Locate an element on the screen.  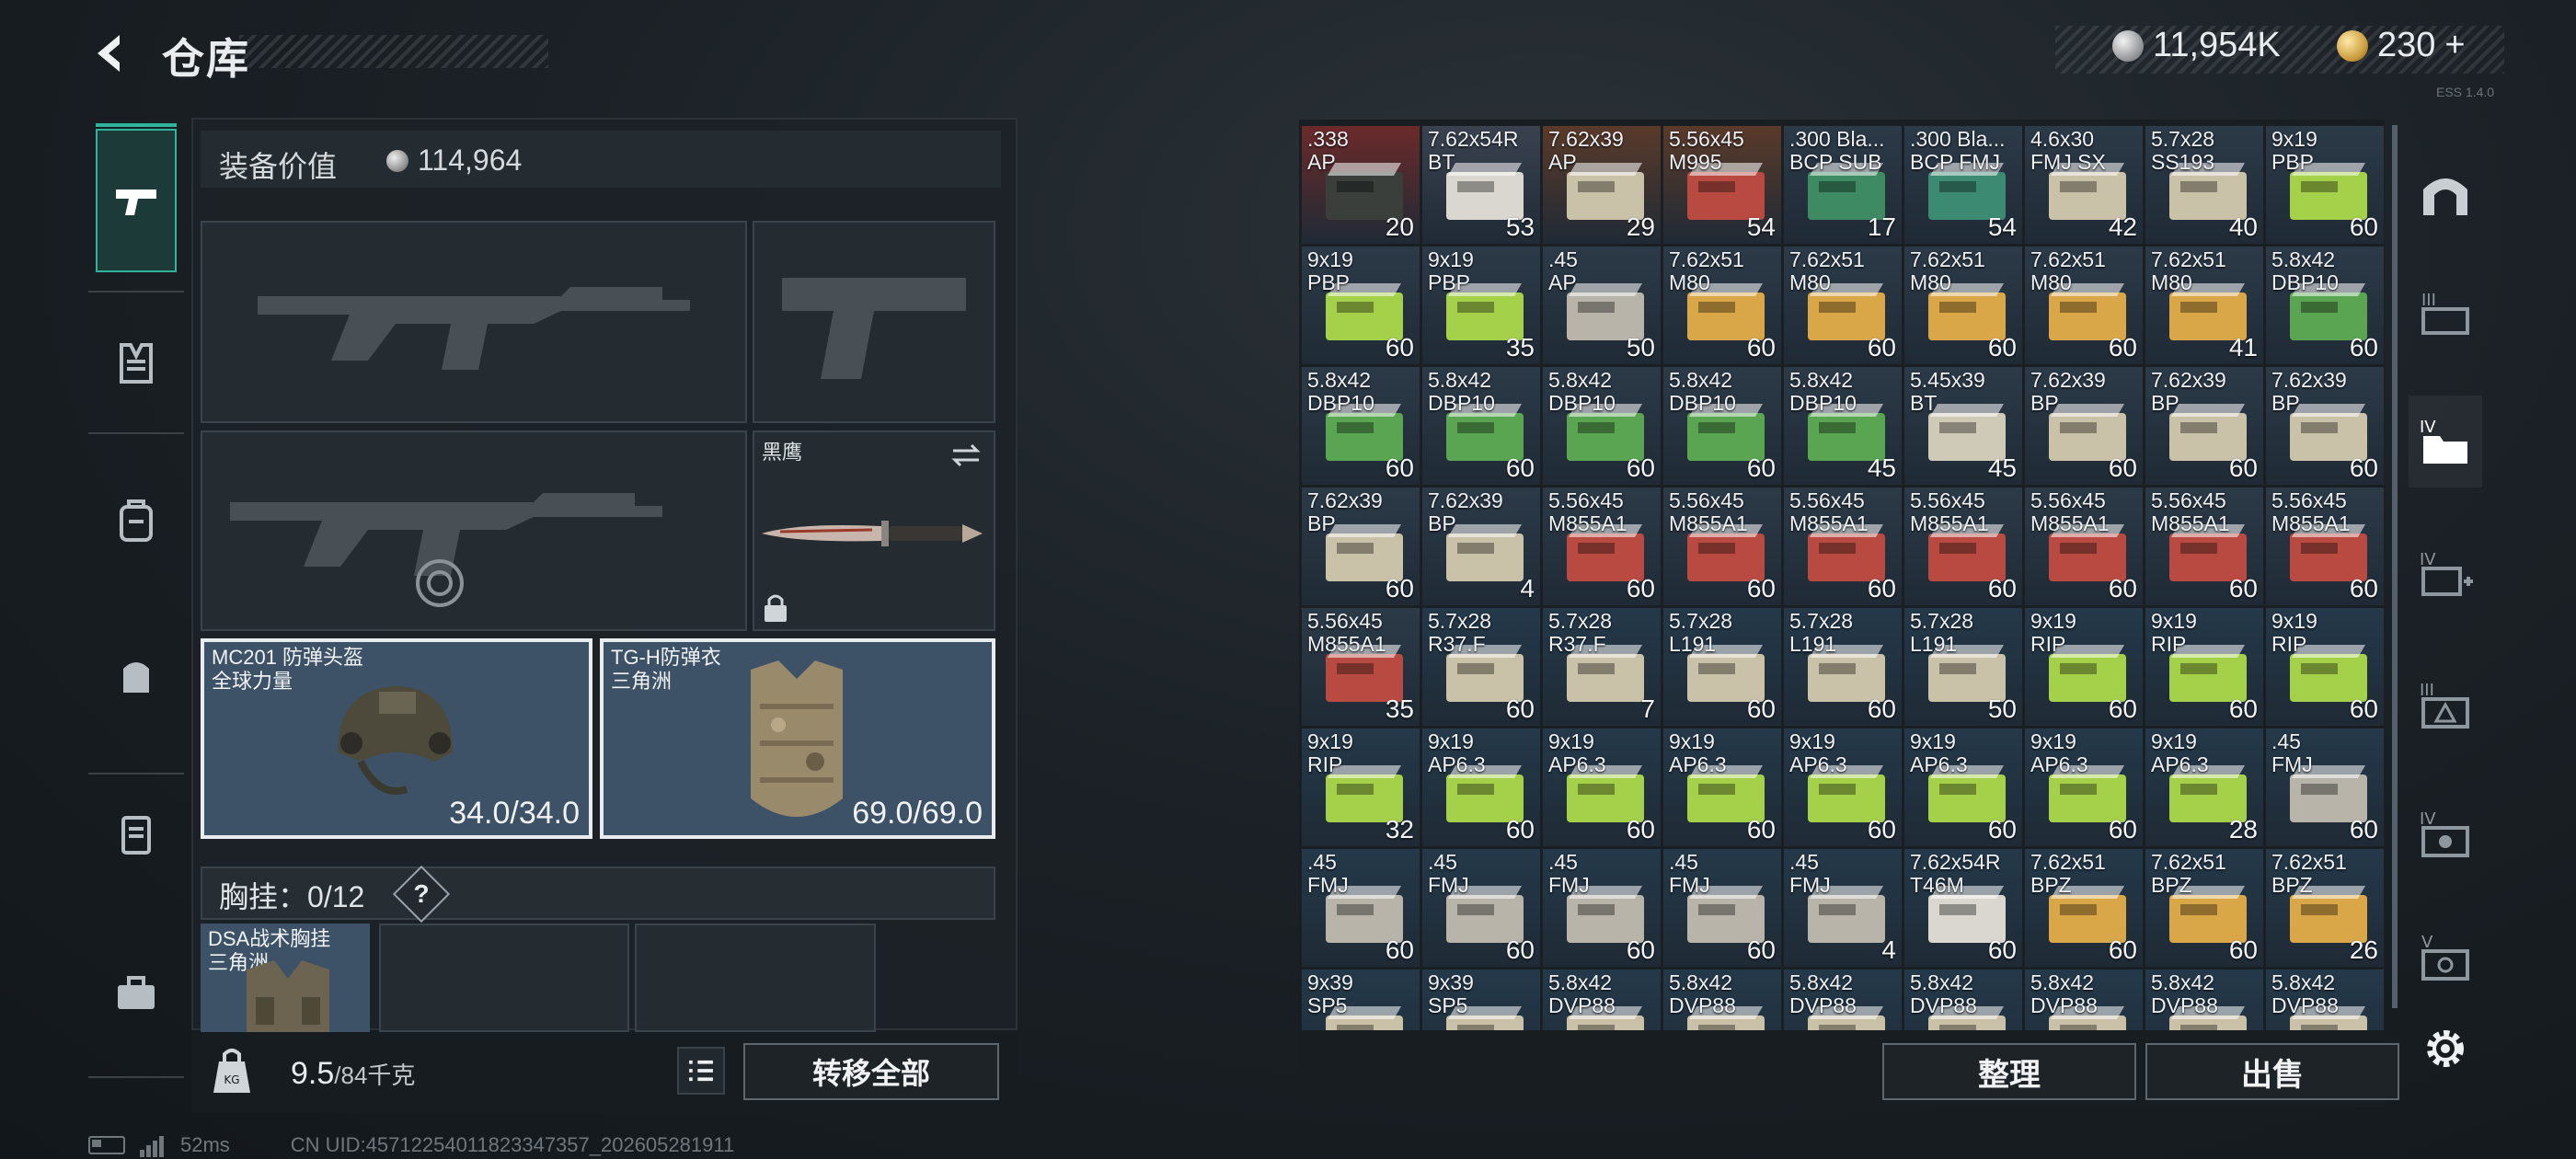
stash-item: 7.62x54R T46M 60 is located at coordinates (1963, 908).